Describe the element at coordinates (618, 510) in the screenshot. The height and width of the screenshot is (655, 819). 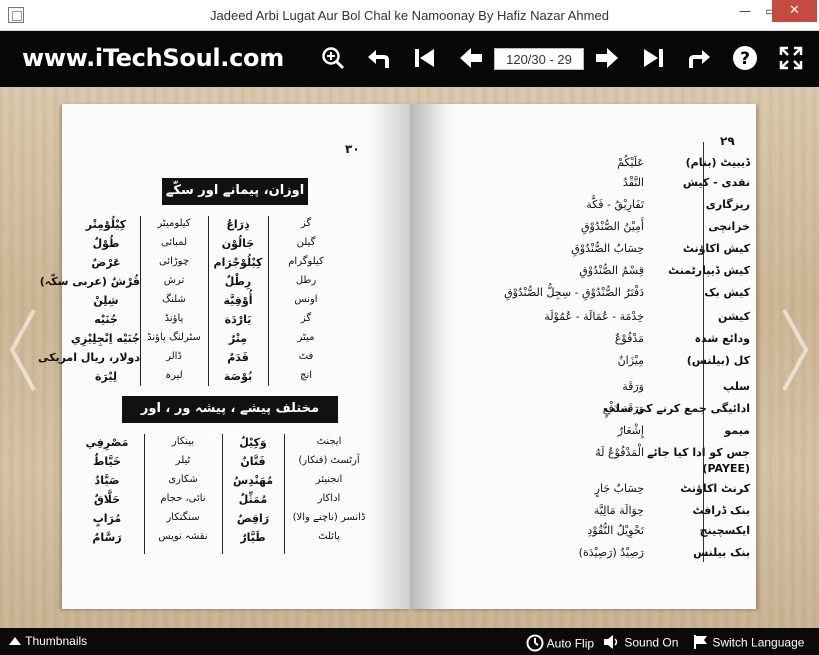
I see `arabic-term: حِوَالَة مَالِيَّة` at that location.